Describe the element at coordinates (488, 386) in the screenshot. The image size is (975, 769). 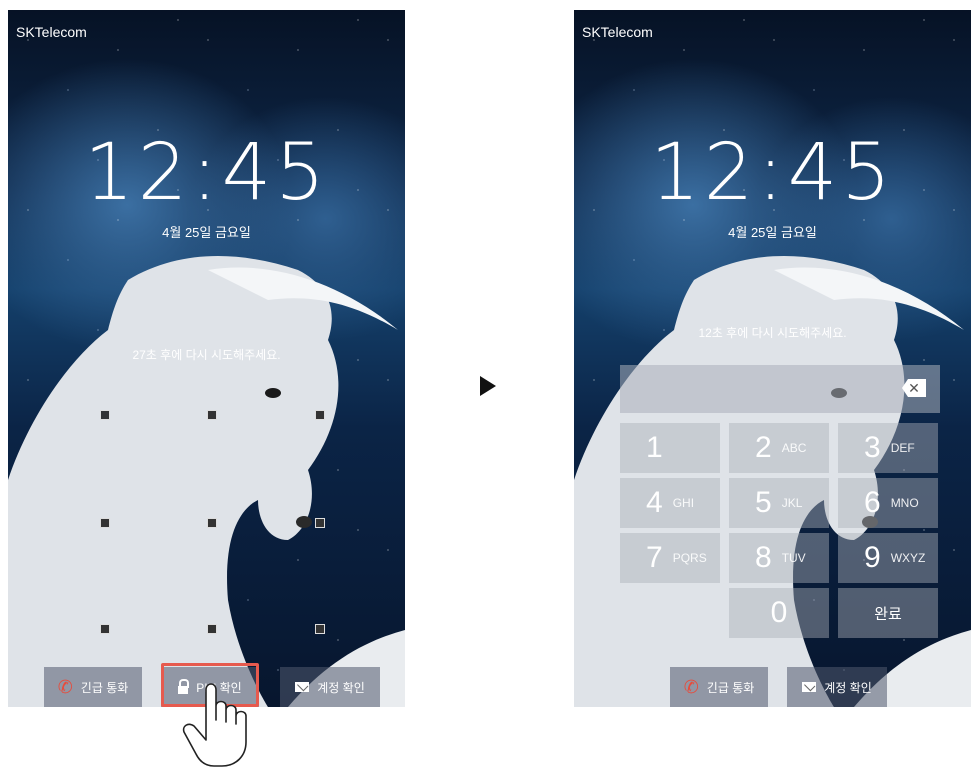
I see `next-step-arrow-icon` at that location.